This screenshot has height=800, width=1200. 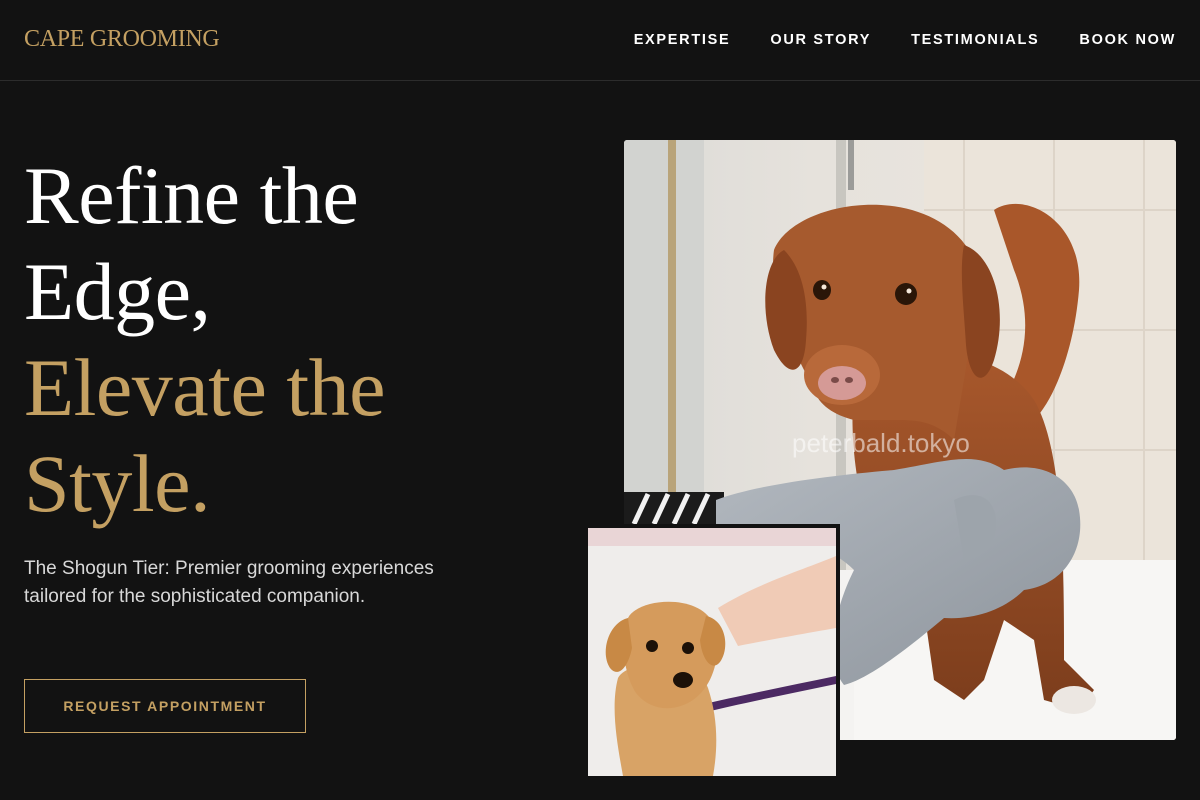 I want to click on nav-link-our-story: OUR STORY, so click(x=820, y=40).